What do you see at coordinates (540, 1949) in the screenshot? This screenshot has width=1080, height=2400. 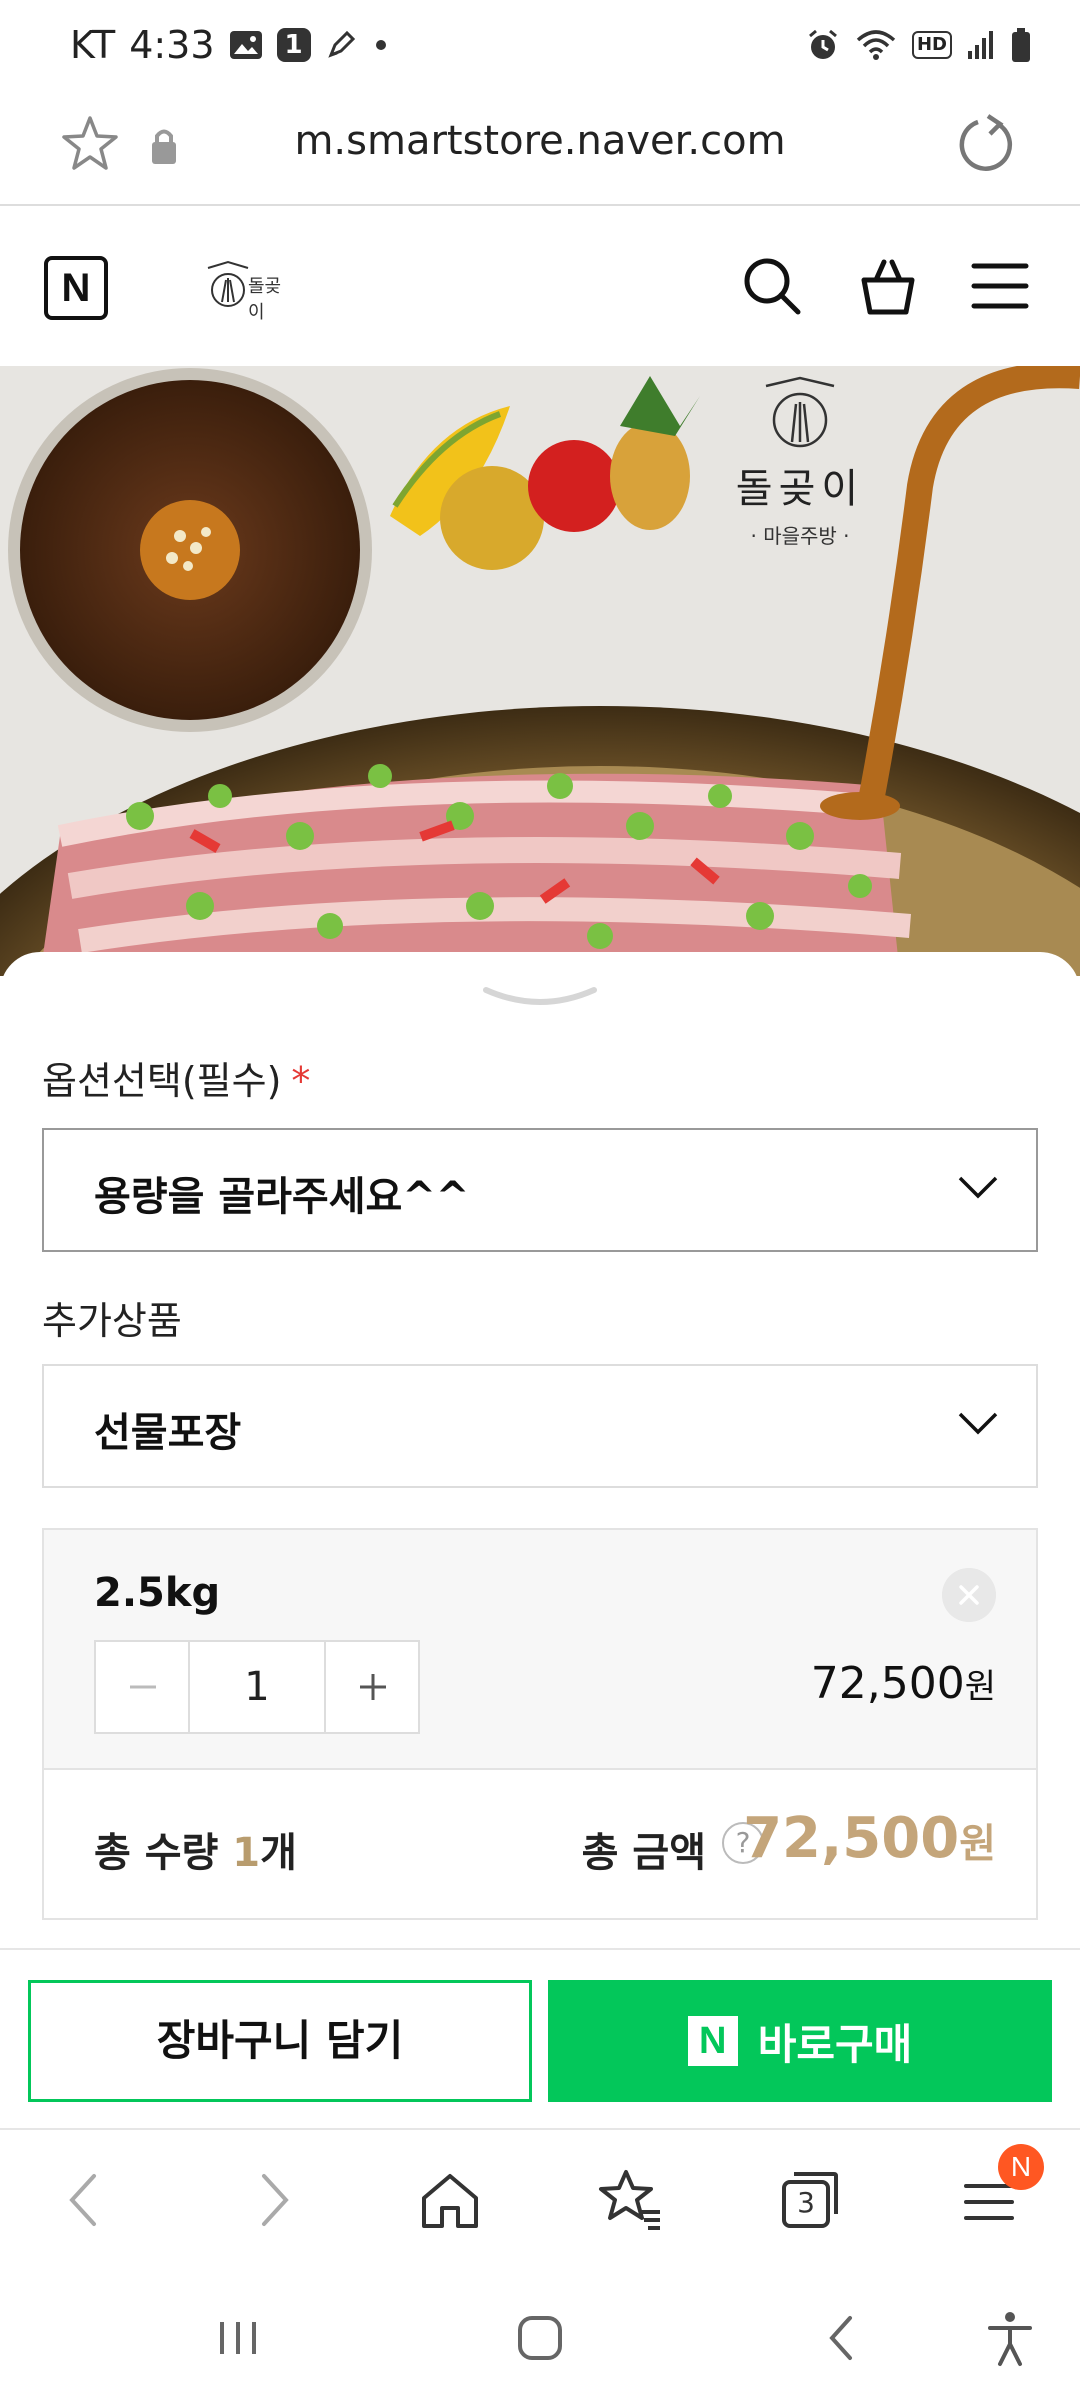 I see `divider` at bounding box center [540, 1949].